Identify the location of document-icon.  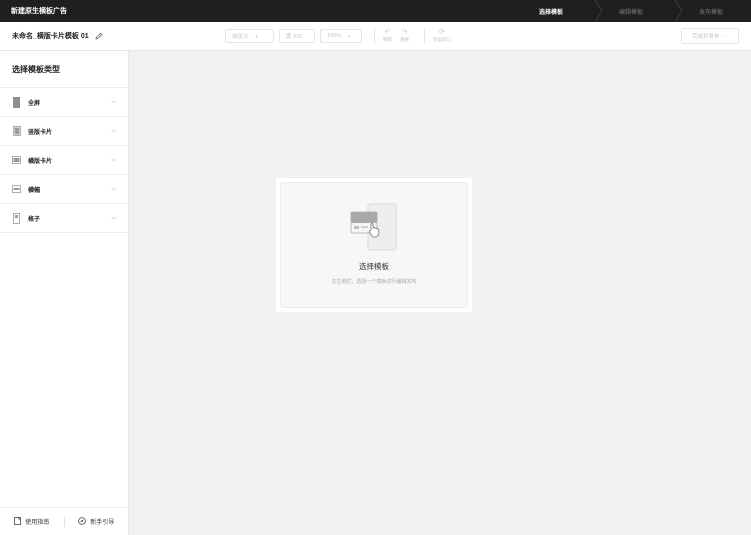
(18, 521).